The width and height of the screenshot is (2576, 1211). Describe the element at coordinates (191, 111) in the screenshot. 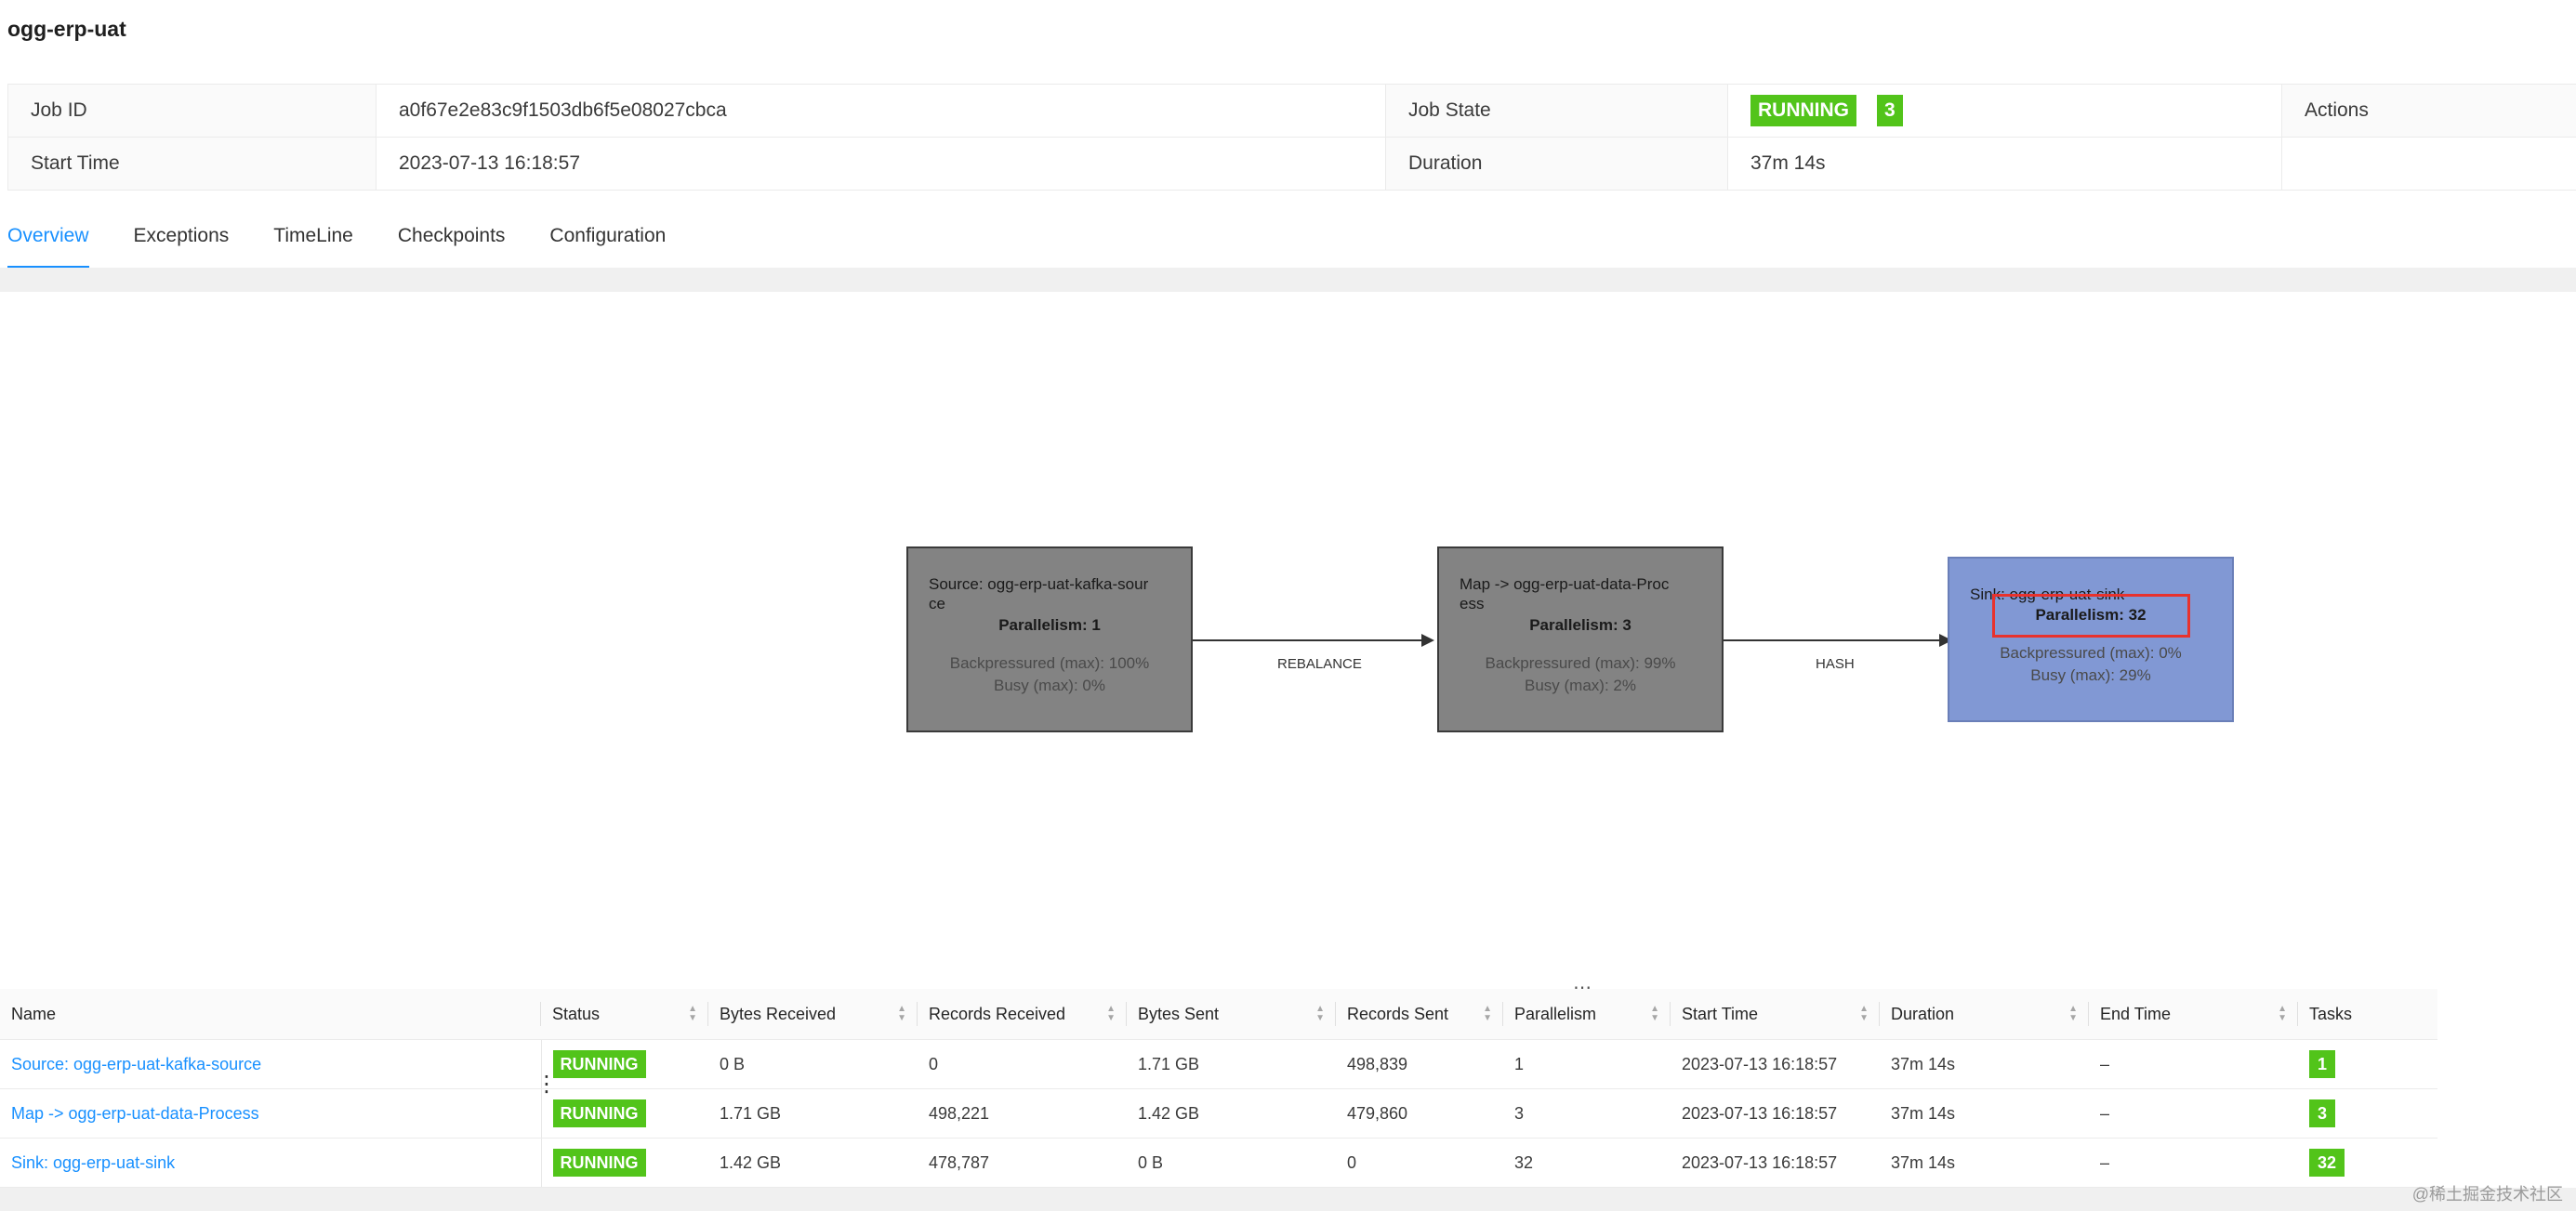

I see `job-id-label: Job ID` at that location.